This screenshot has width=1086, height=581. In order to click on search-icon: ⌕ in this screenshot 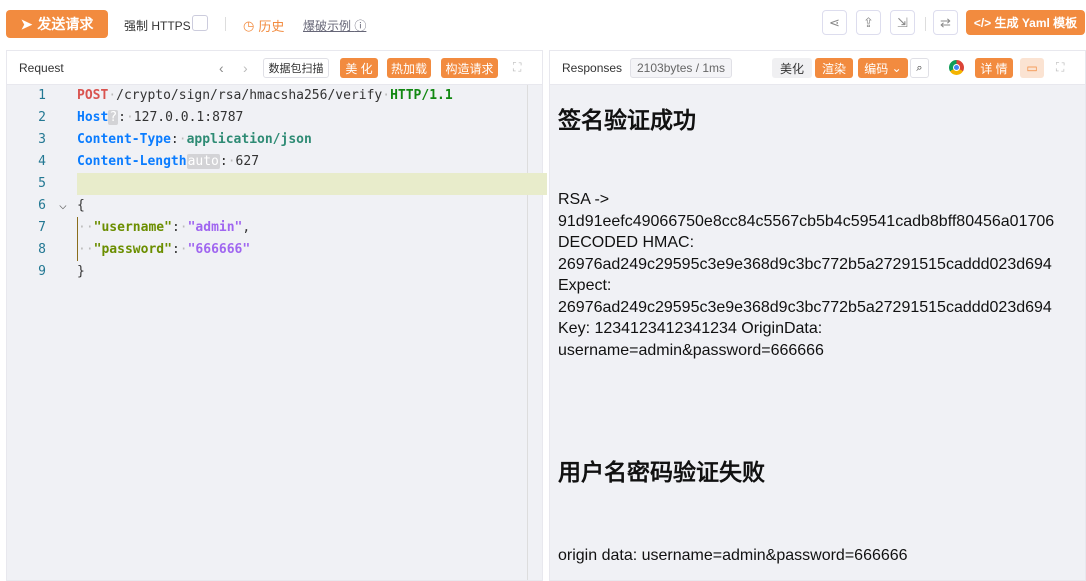, I will do `click(919, 68)`.